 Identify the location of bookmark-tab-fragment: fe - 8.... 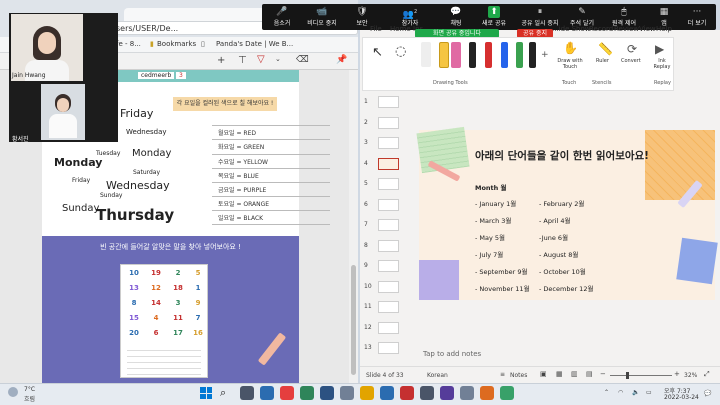
(128, 44).